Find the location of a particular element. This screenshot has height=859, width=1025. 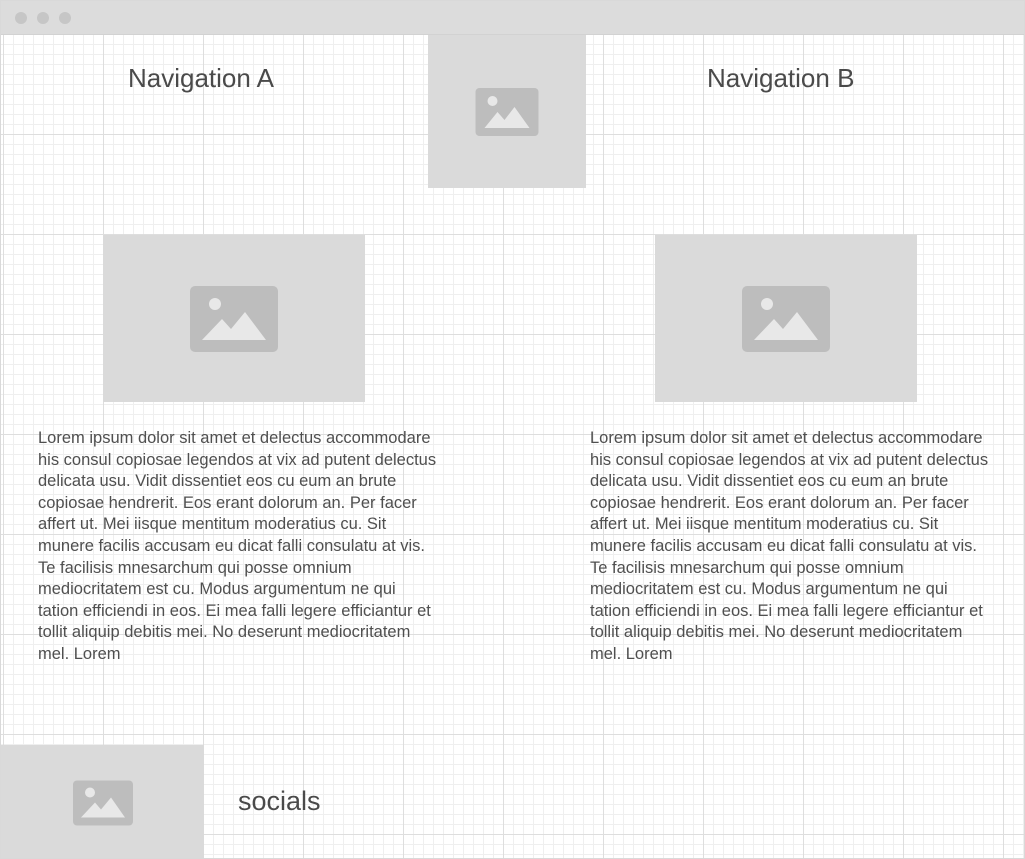

nav-link-b: Navigation B is located at coordinates (780, 78).